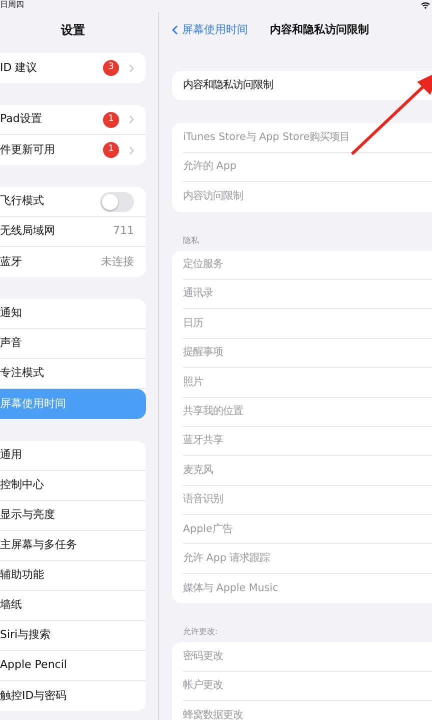 This screenshot has width=432, height=720. Describe the element at coordinates (73, 456) in the screenshot. I see `sidebar-item: 通用` at that location.